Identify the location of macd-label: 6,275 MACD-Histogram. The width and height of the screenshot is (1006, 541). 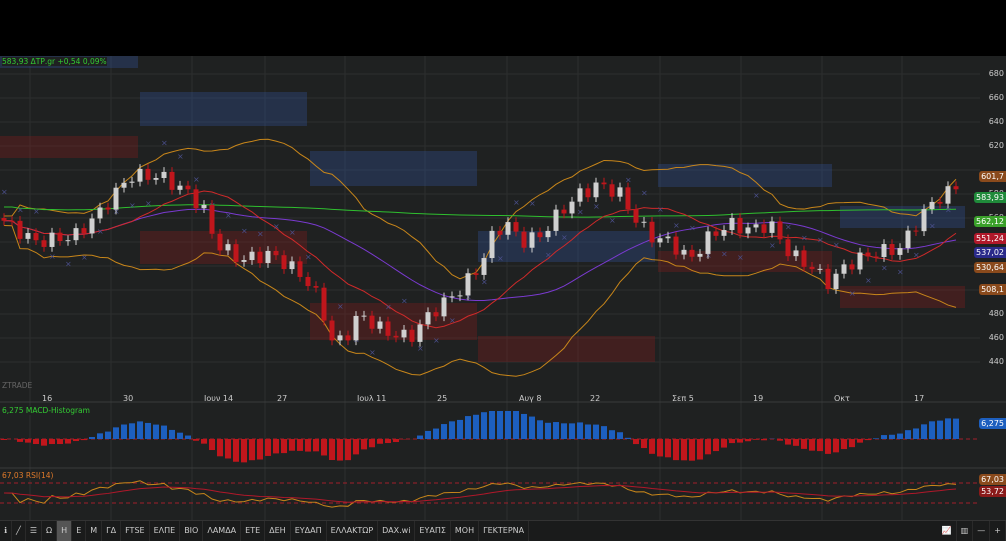
(46, 410).